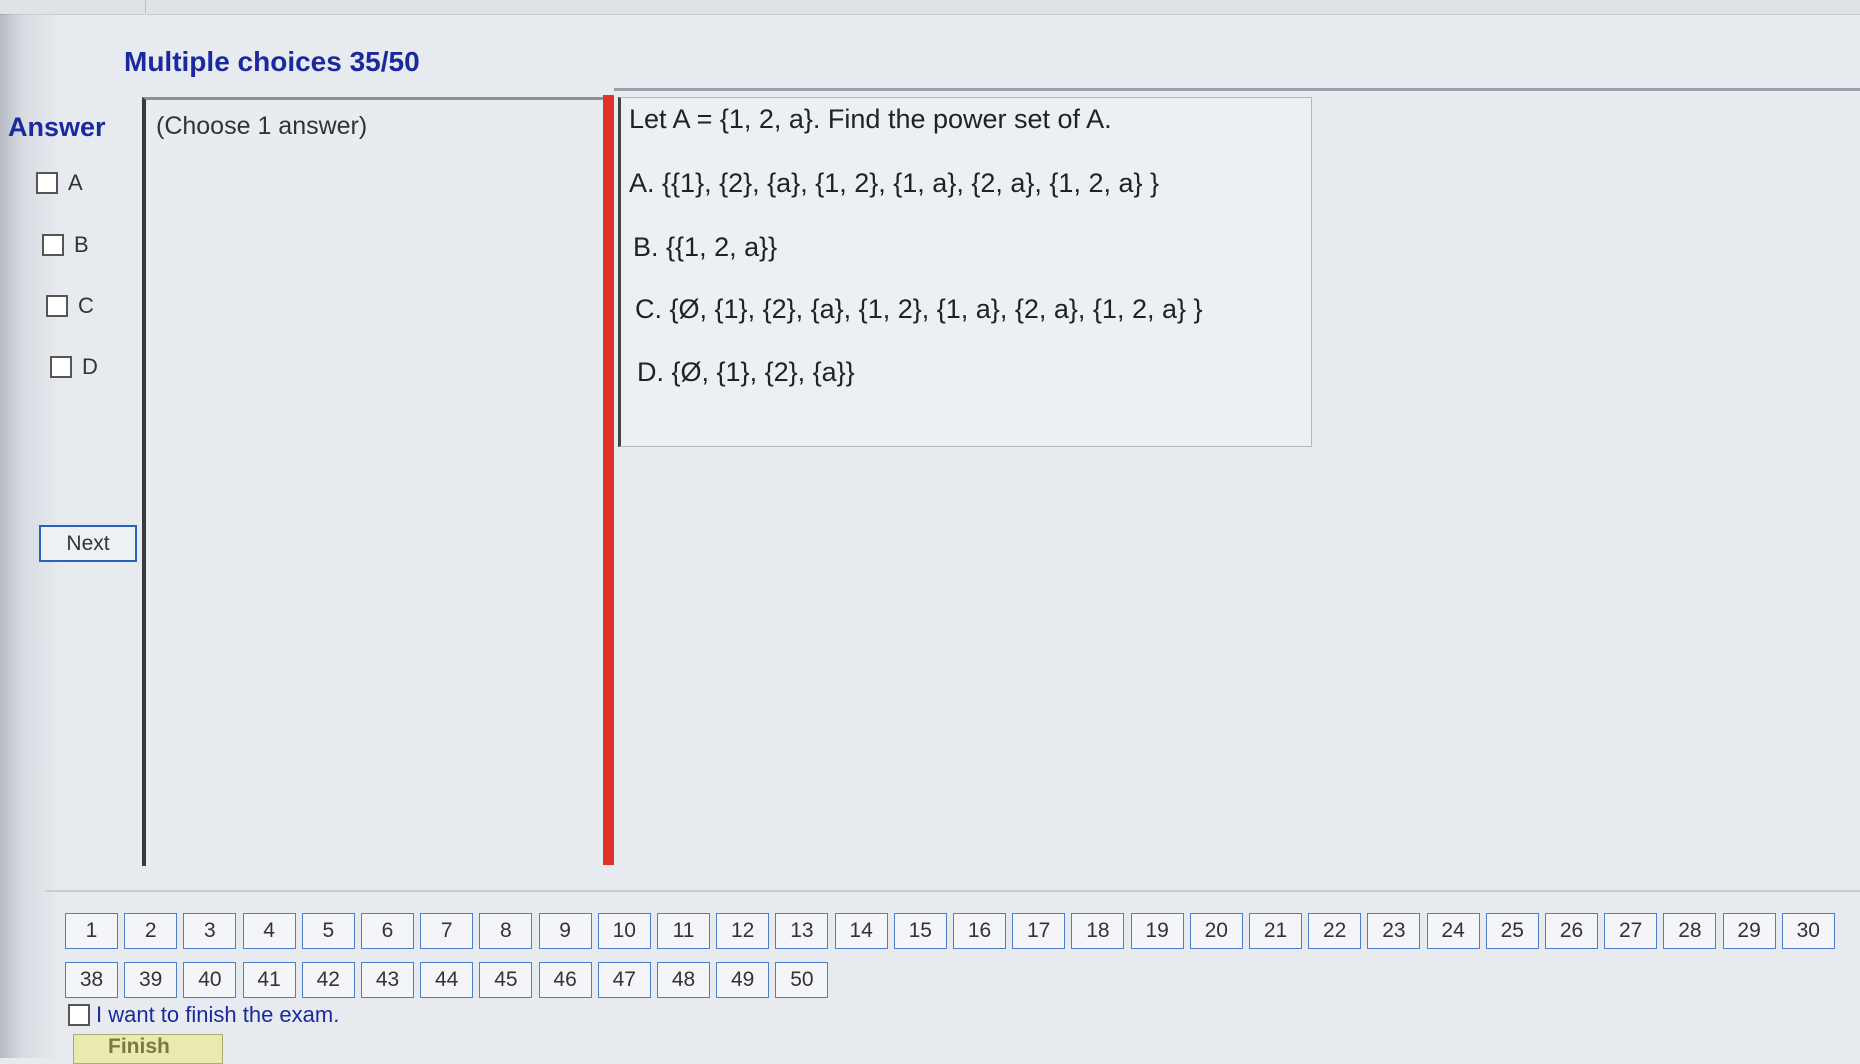 Image resolution: width=1860 pixels, height=1064 pixels. I want to click on question-nav-button: 43, so click(387, 980).